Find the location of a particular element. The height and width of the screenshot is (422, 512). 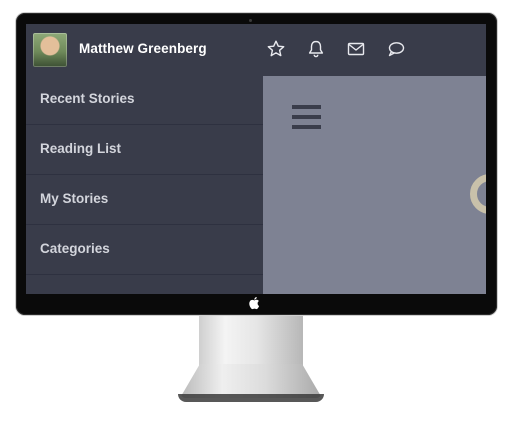

sidebar-item-label: Reading List is located at coordinates (81, 148).